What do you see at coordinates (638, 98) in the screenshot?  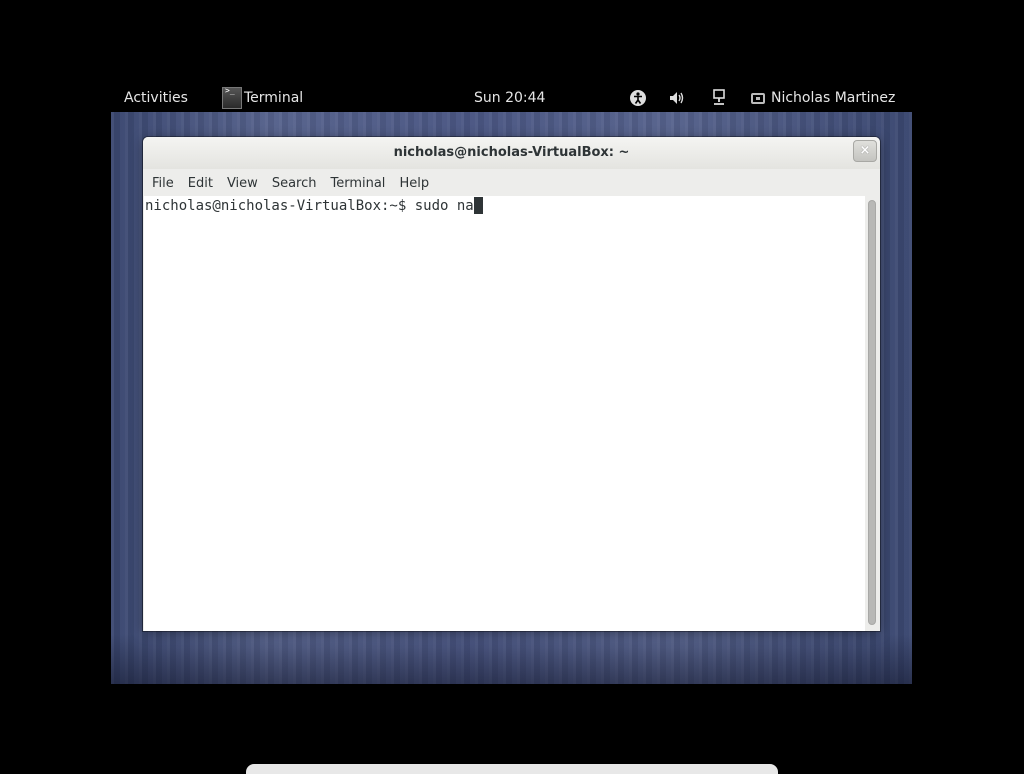 I see `accessibility-icon` at bounding box center [638, 98].